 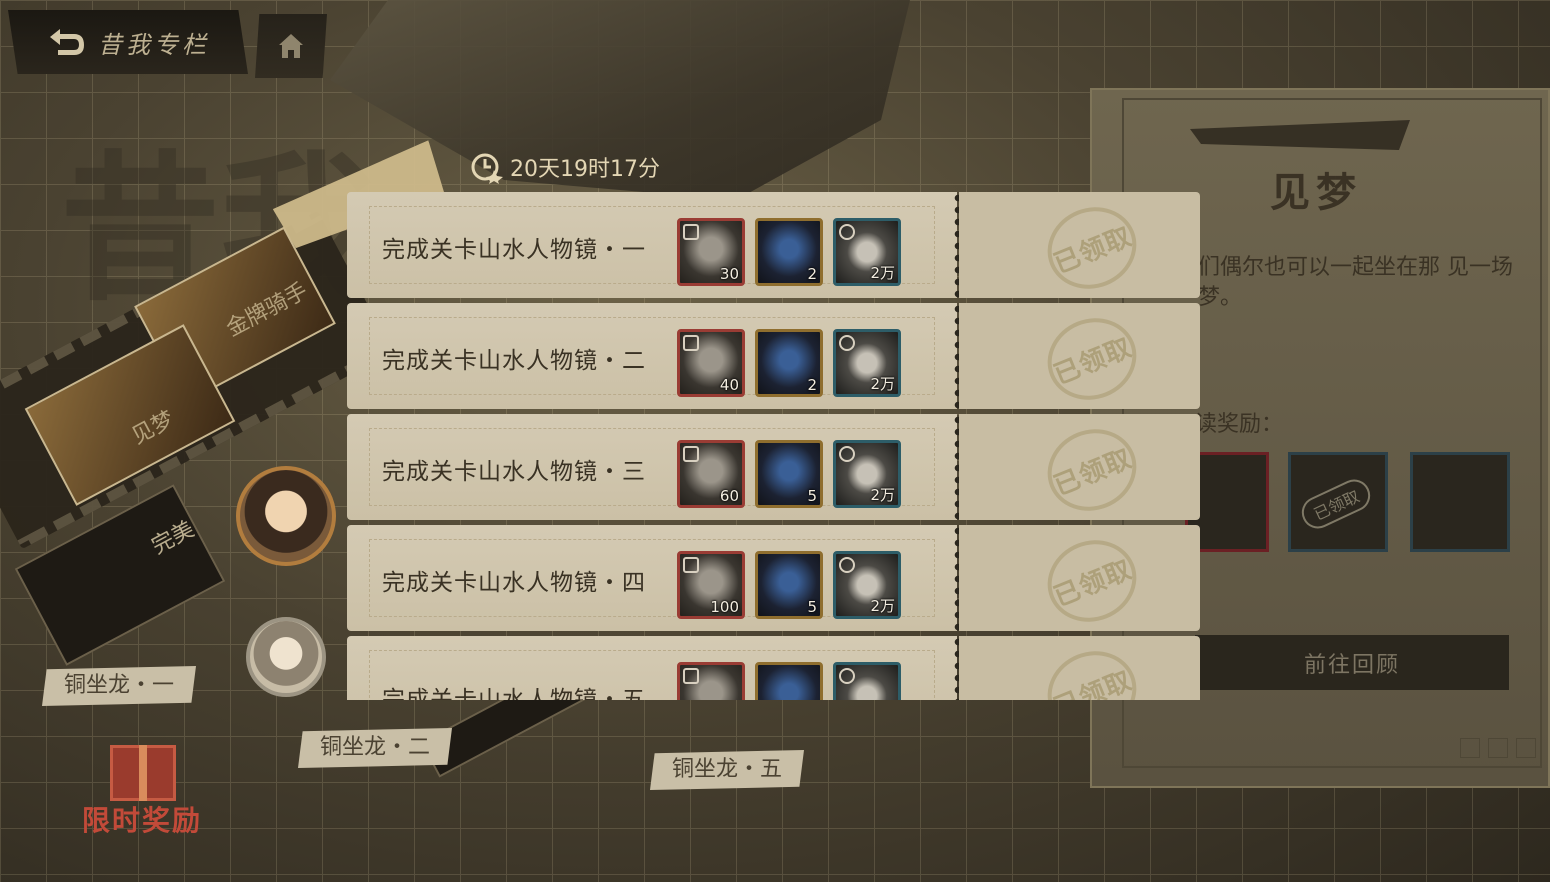 What do you see at coordinates (775, 40) in the screenshot?
I see `top-bar: 昔我专栏` at bounding box center [775, 40].